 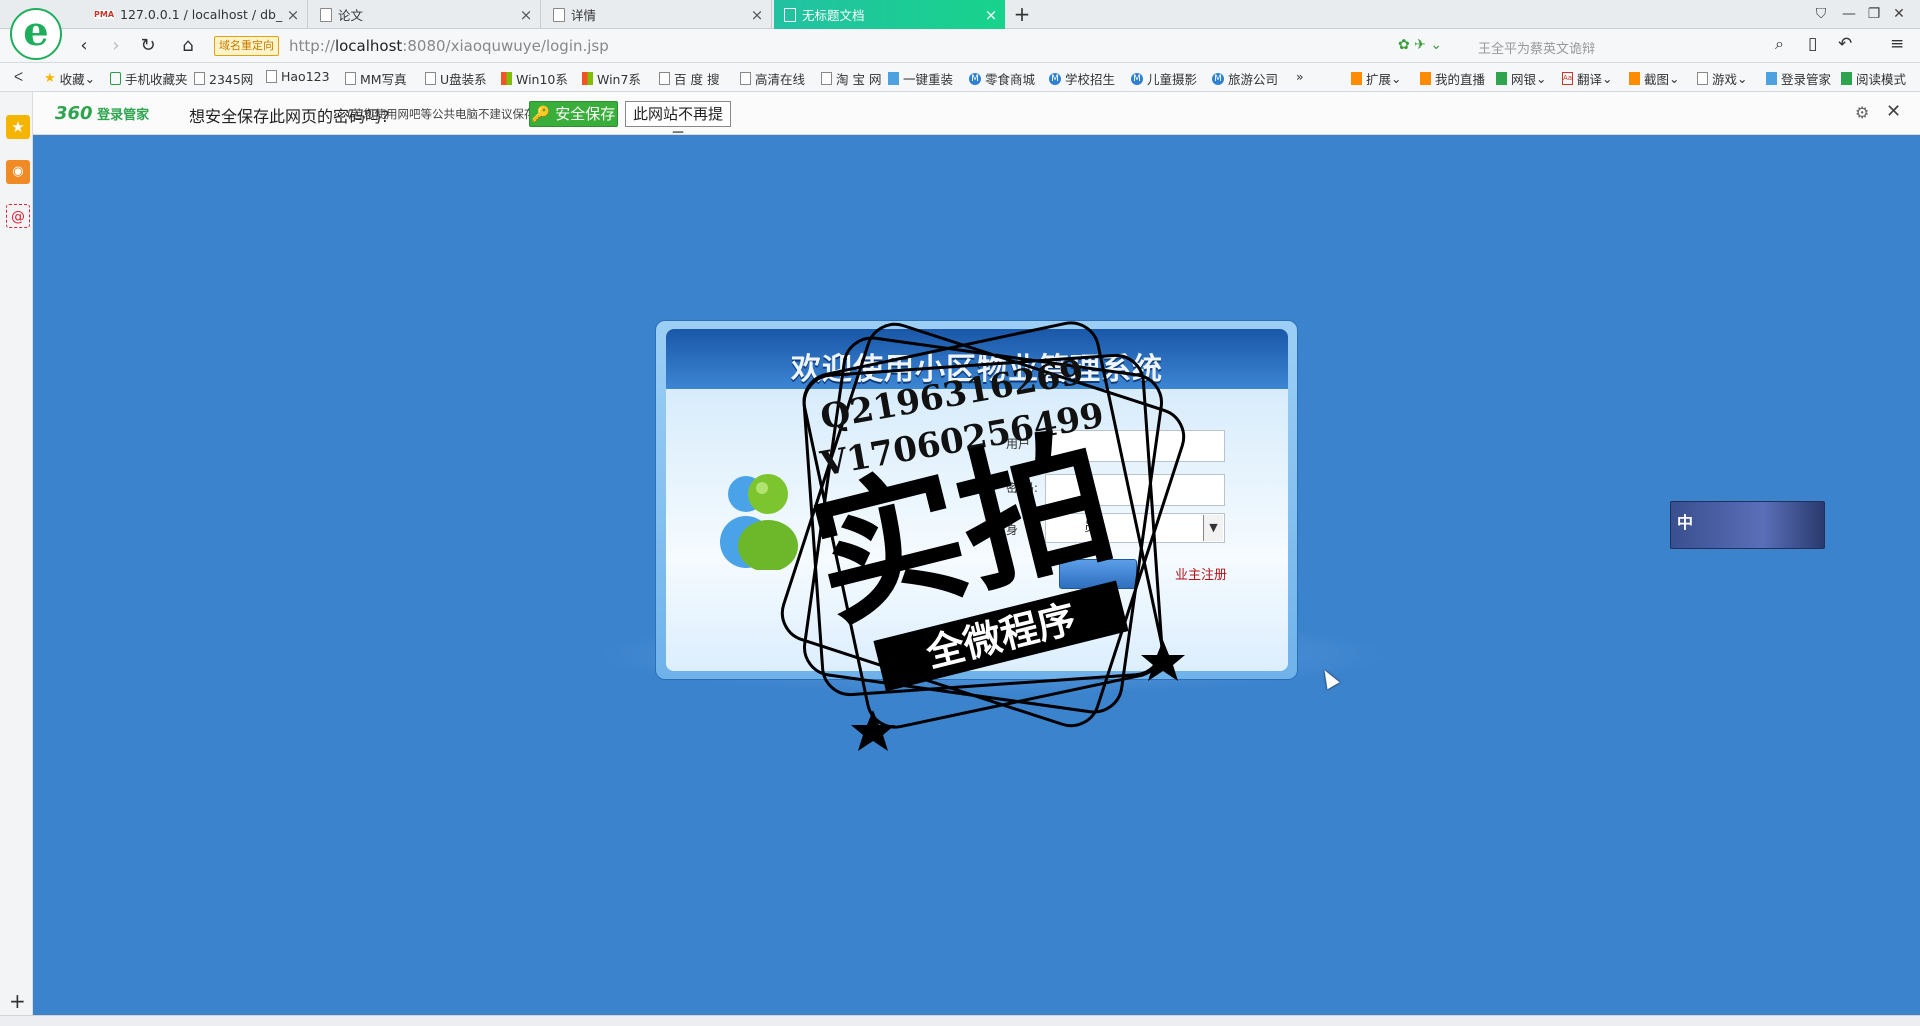 I want to click on bookmark-mm: MM写真, so click(x=376, y=78).